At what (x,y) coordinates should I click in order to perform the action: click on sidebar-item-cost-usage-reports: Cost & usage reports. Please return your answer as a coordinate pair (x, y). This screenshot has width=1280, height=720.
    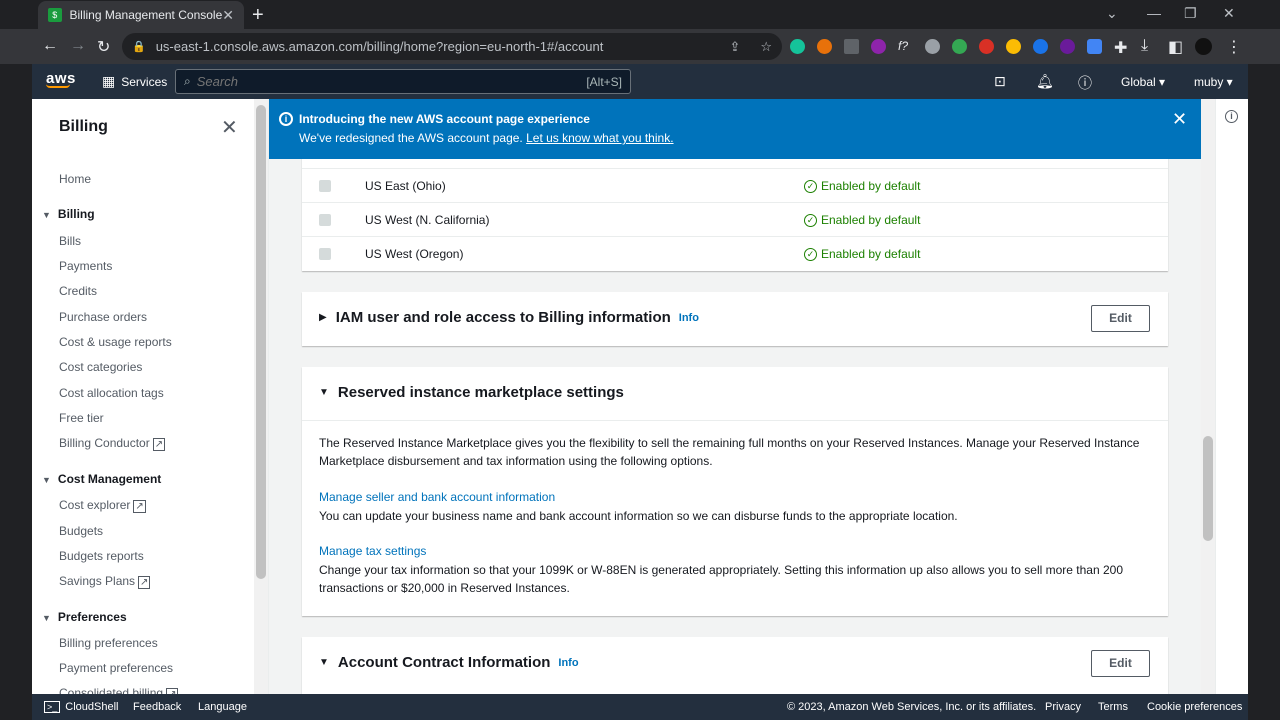
    Looking at the image, I should click on (115, 342).